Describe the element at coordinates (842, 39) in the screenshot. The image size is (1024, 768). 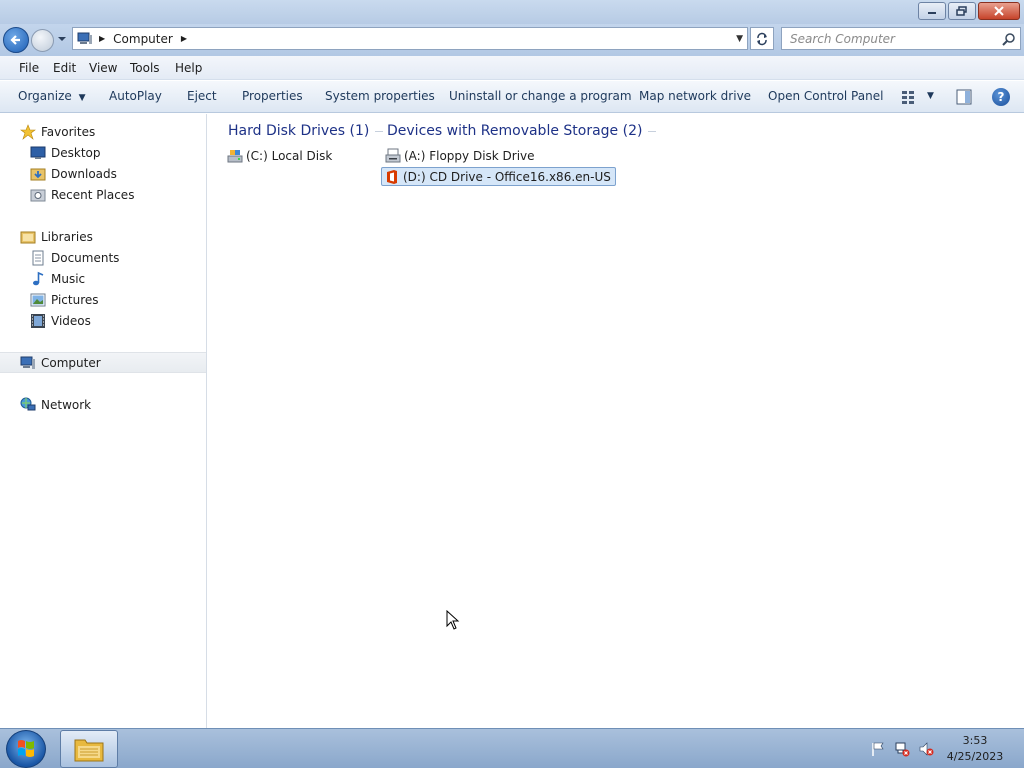
I see `search-placeholder: Search Computer` at that location.